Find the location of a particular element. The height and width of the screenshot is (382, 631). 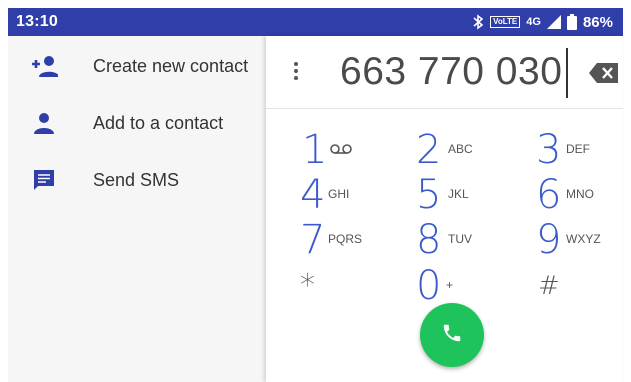

dialpad-key-1: 1 is located at coordinates (337, 150).